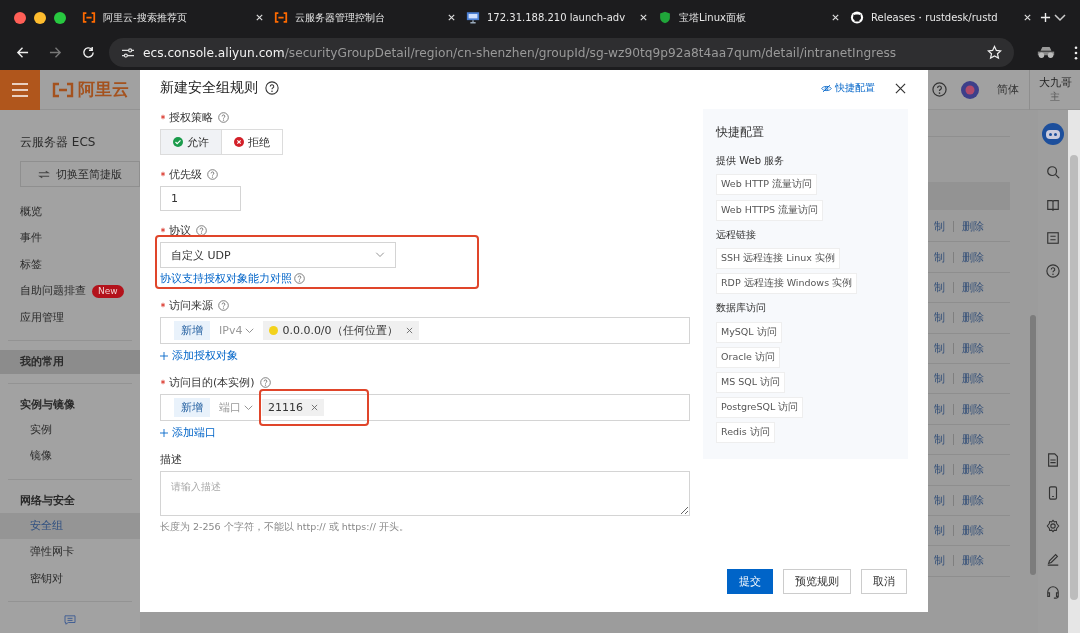 The width and height of the screenshot is (1080, 633). I want to click on avatar-icon, so click(970, 89).